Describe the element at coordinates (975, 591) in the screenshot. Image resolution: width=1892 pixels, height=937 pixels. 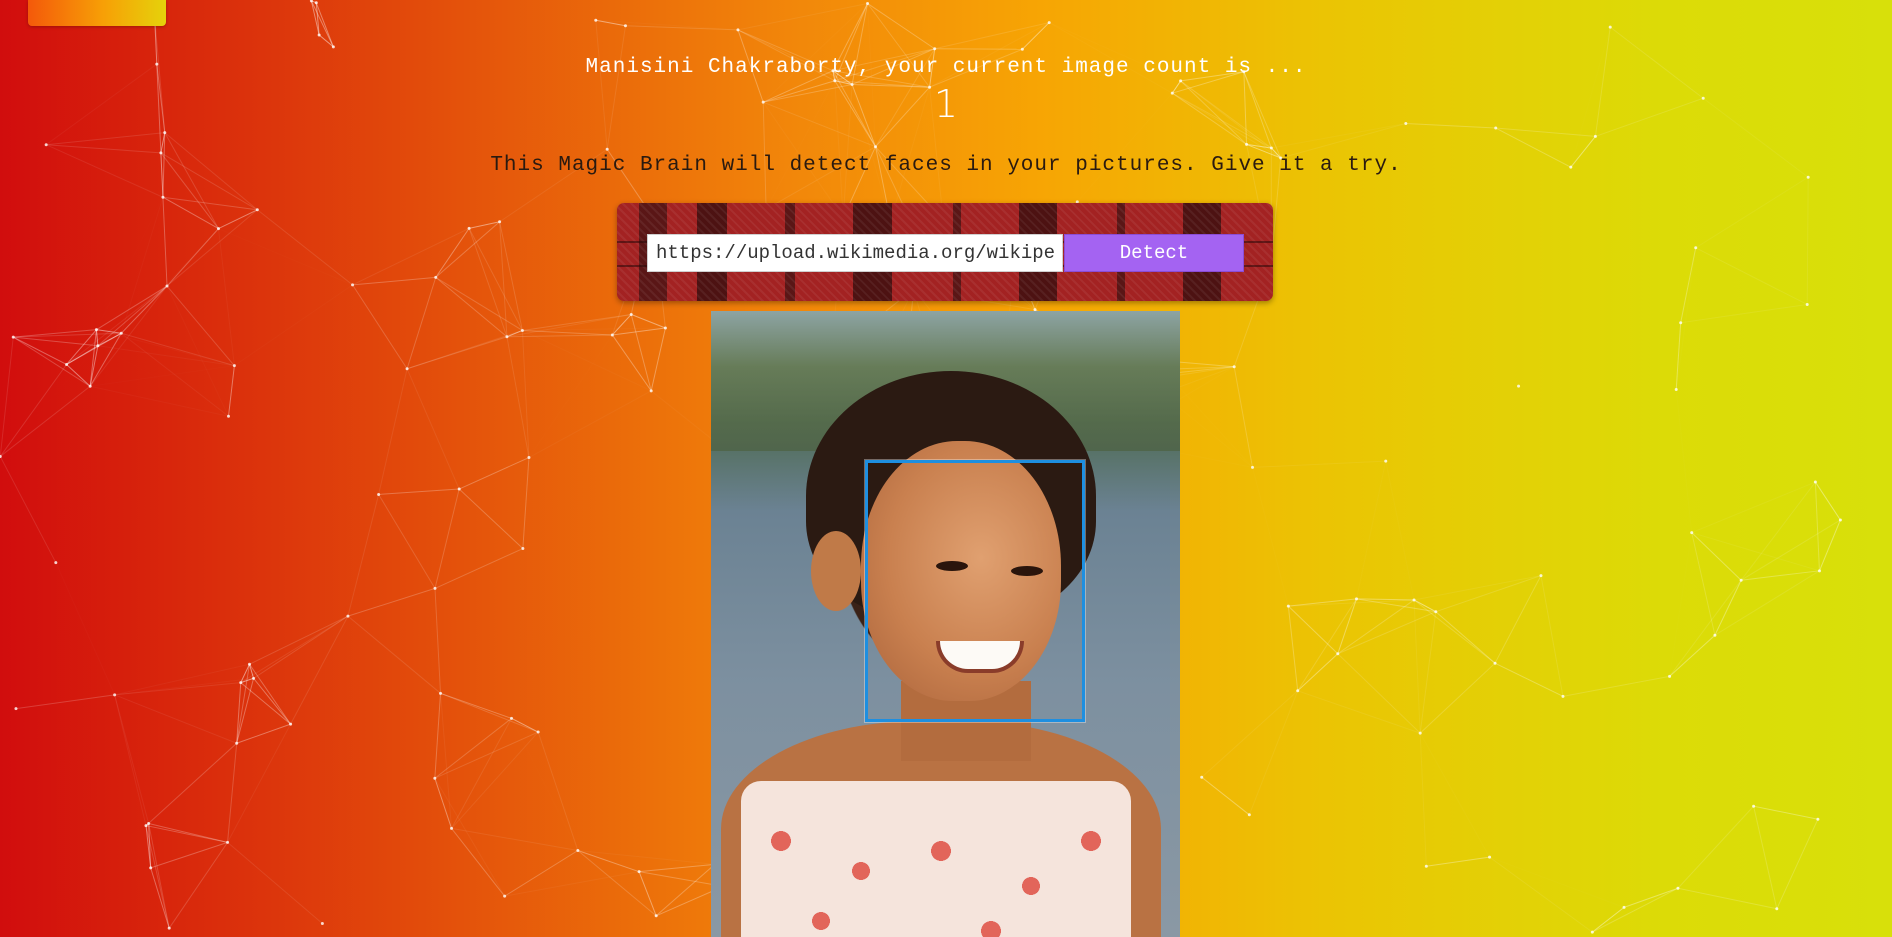
I see `face-bounding-box` at that location.